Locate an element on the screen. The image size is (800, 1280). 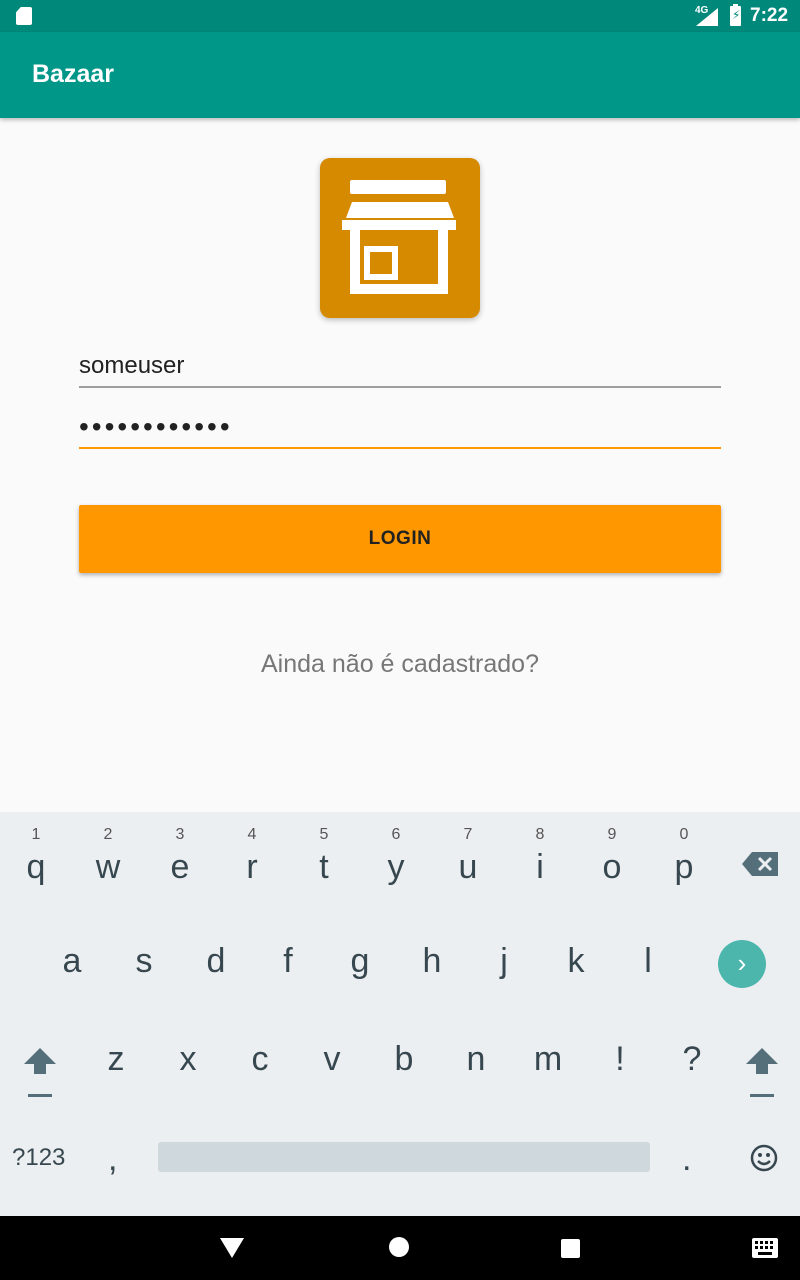
key-k: k is located at coordinates (576, 987).